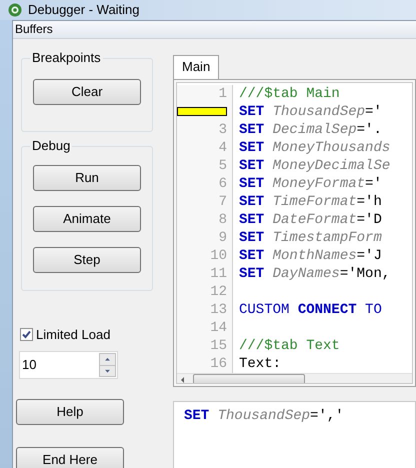 The width and height of the screenshot is (416, 468). I want to click on line-number: 3, so click(222, 129).